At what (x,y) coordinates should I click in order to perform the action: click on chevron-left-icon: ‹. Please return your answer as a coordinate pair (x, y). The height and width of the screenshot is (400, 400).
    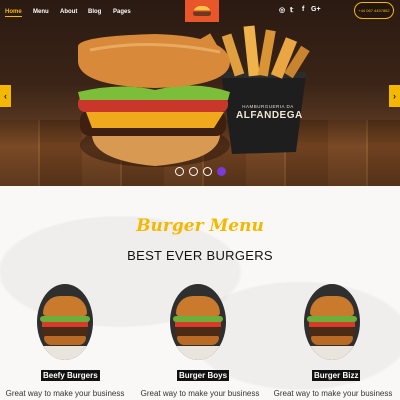
    Looking at the image, I should click on (5, 96).